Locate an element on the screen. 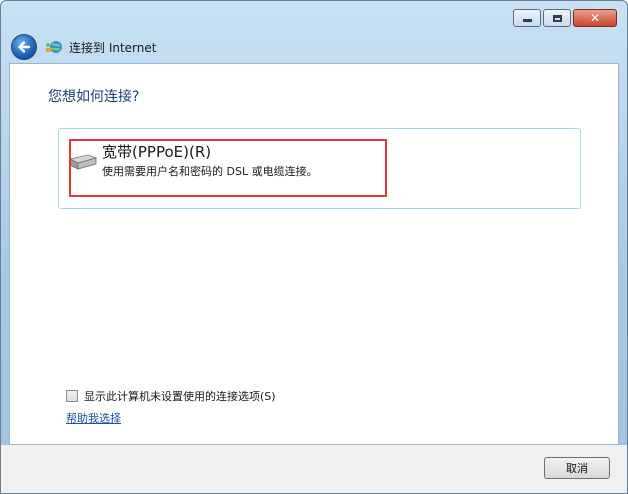 The height and width of the screenshot is (494, 628). network-icon is located at coordinates (54, 47).